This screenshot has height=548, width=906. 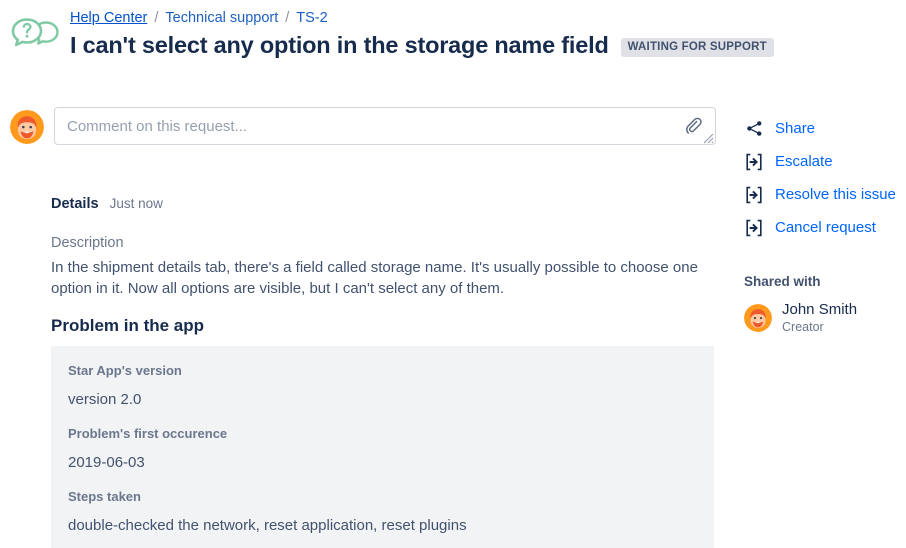 I want to click on field-value-star-app-version: version 2.0, so click(x=105, y=399).